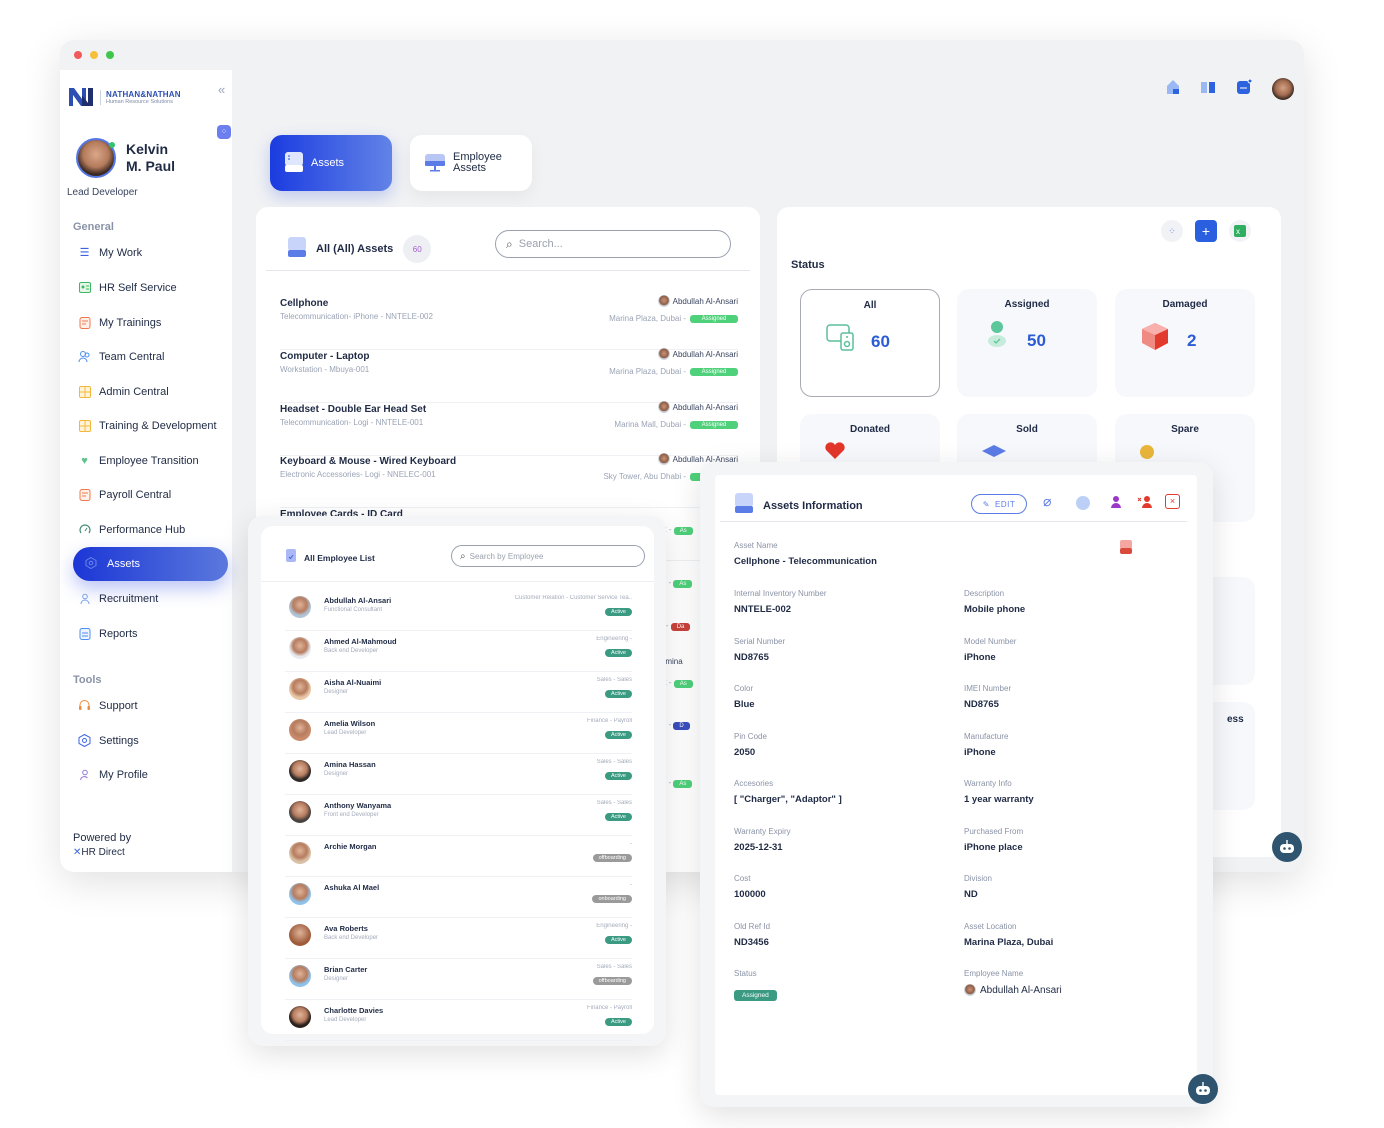  Describe the element at coordinates (1047, 501) in the screenshot. I see `attachment-icon: ⌀` at that location.